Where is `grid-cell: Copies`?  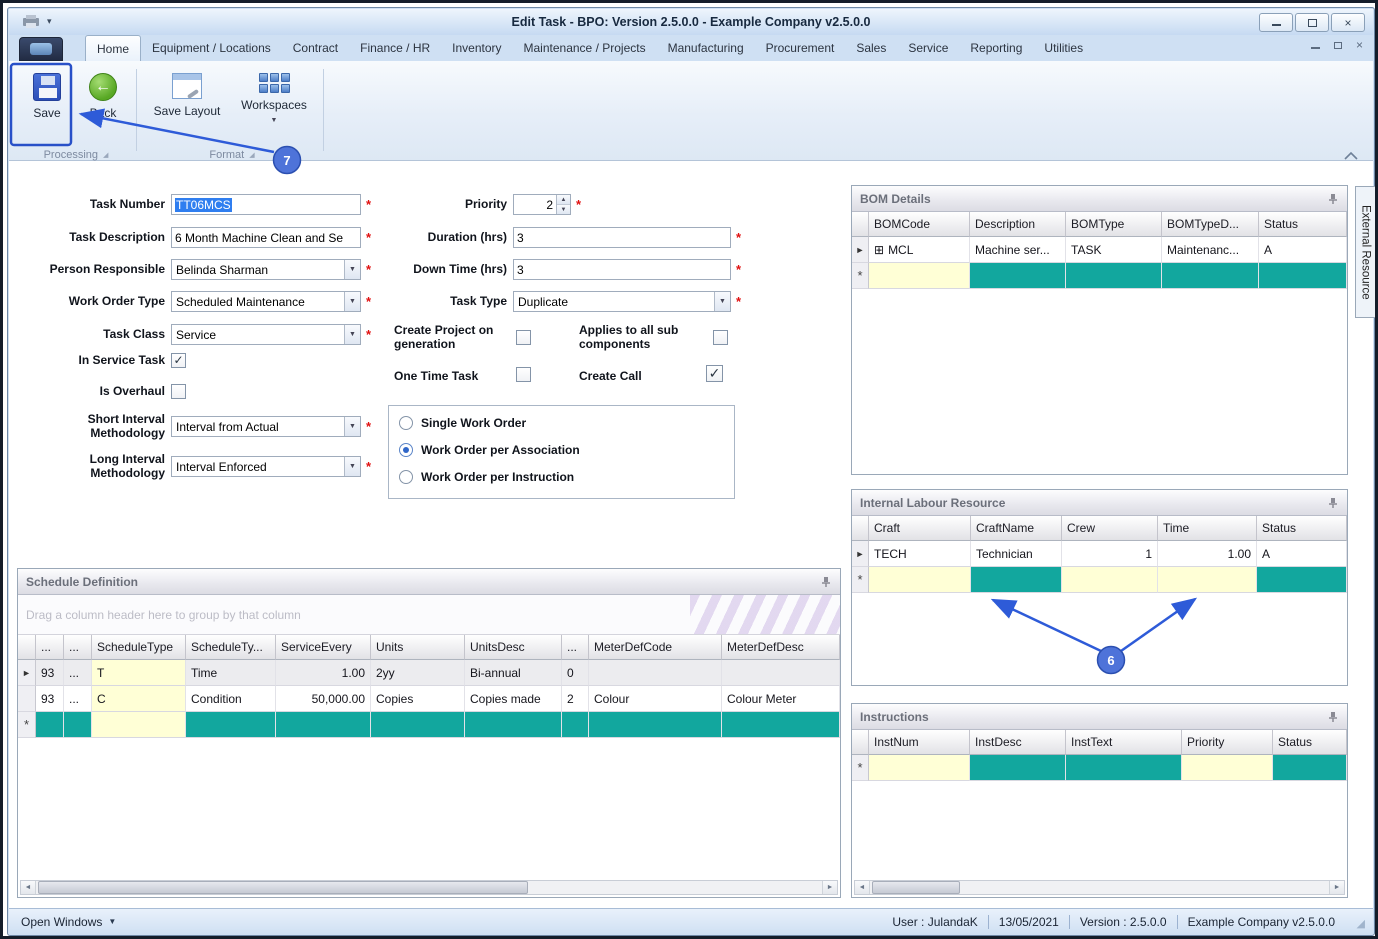 grid-cell: Copies is located at coordinates (418, 699).